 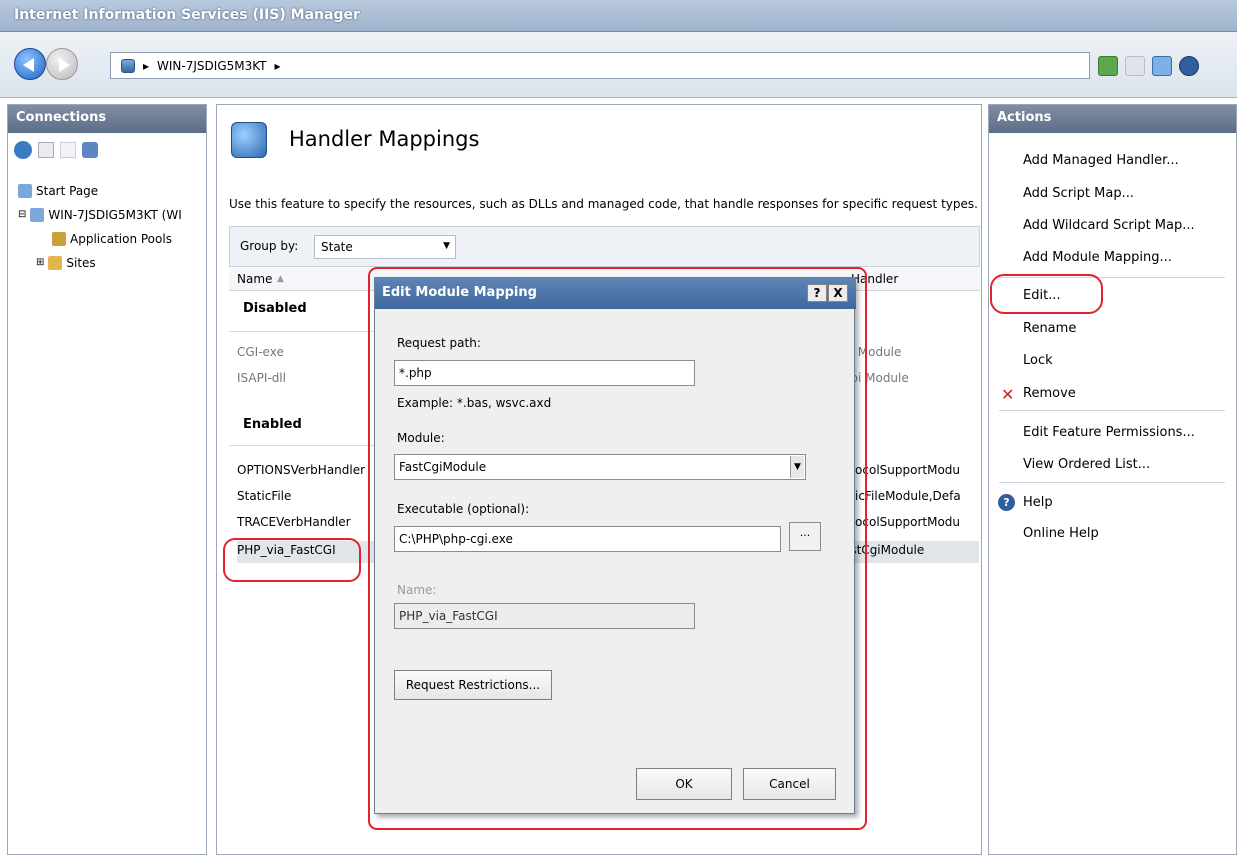 What do you see at coordinates (463, 509) in the screenshot?
I see `executable-label: Executable (optional):` at bounding box center [463, 509].